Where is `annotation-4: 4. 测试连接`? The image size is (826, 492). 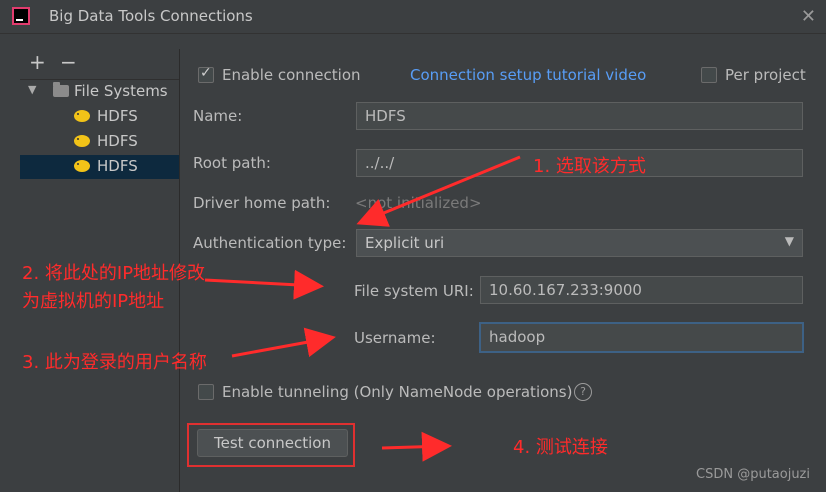 annotation-4: 4. 测试连接 is located at coordinates (560, 447).